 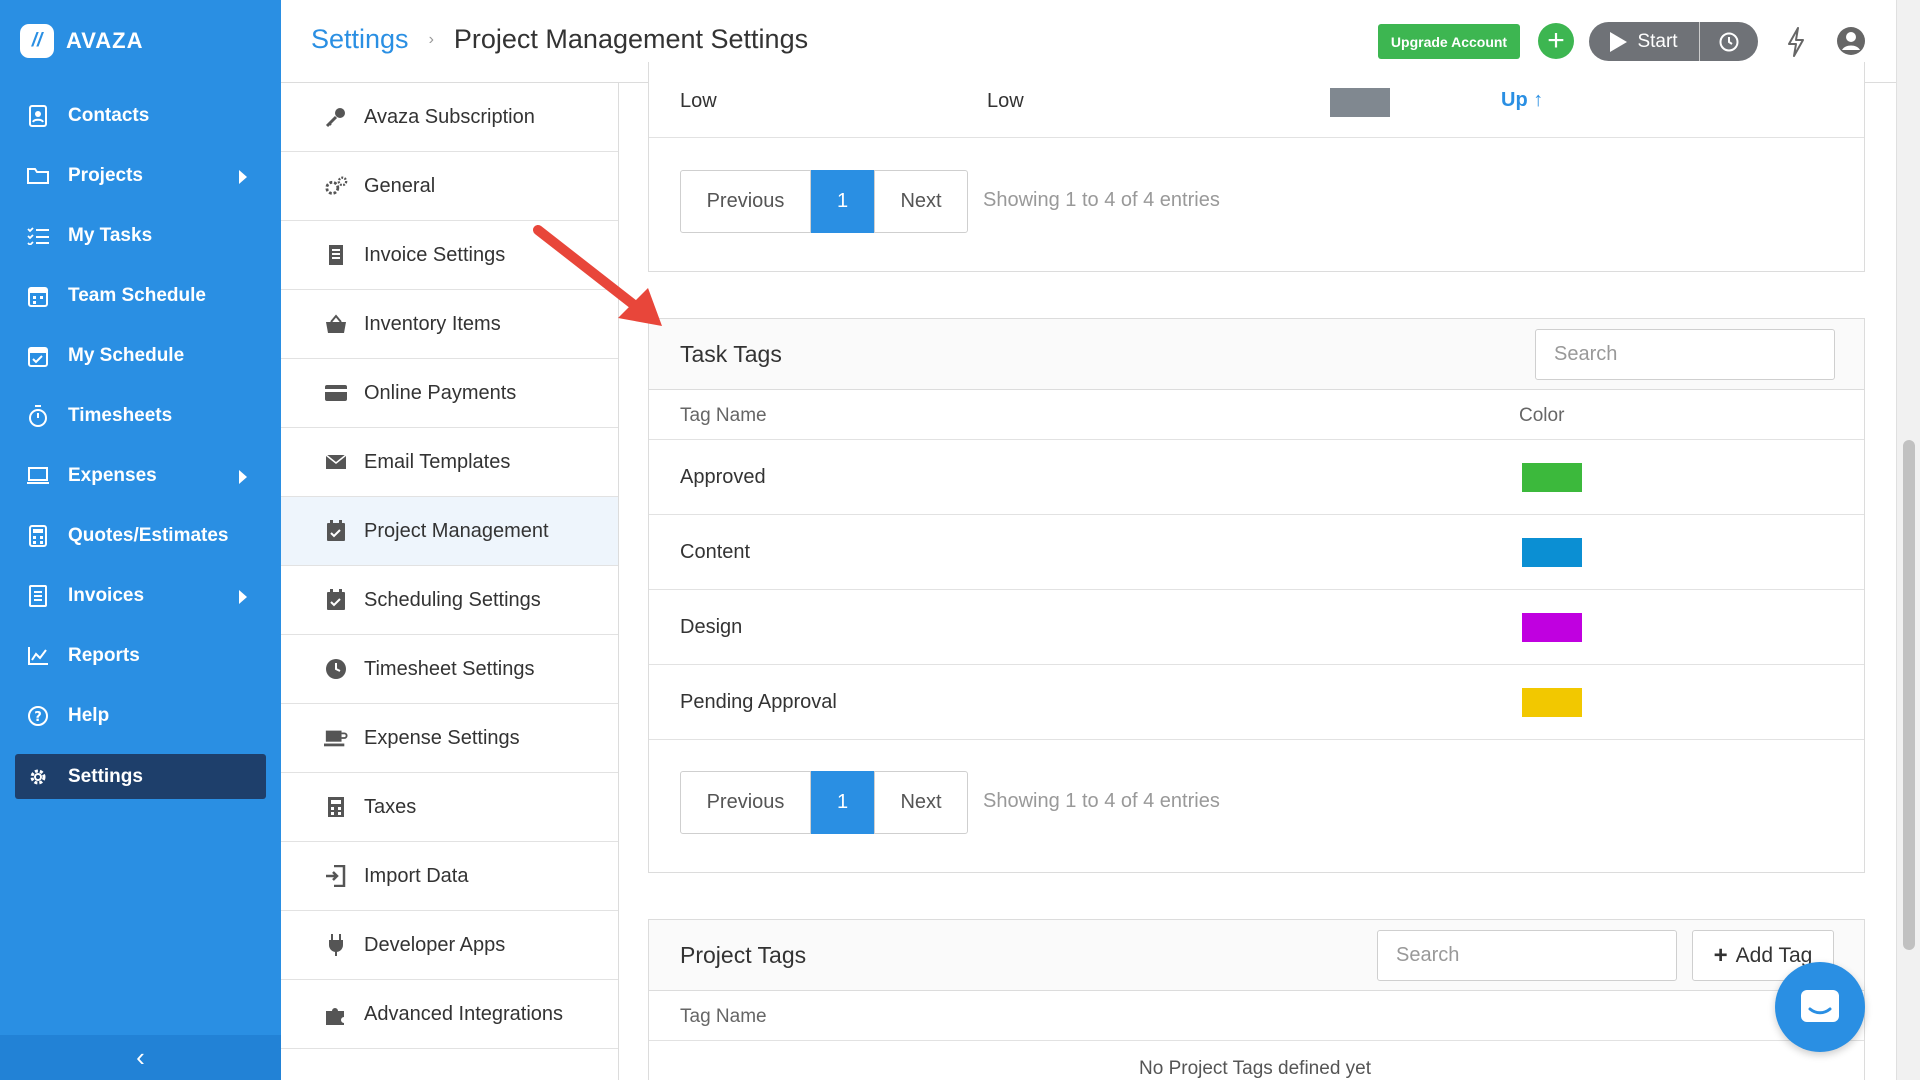 What do you see at coordinates (140, 716) in the screenshot?
I see `sidebar-item-help: ? Help` at bounding box center [140, 716].